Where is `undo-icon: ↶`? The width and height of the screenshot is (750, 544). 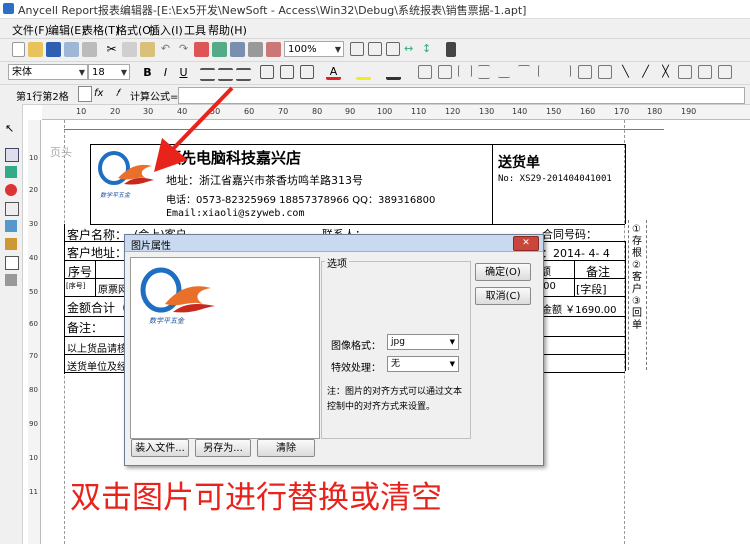 undo-icon: ↶ is located at coordinates (165, 49).